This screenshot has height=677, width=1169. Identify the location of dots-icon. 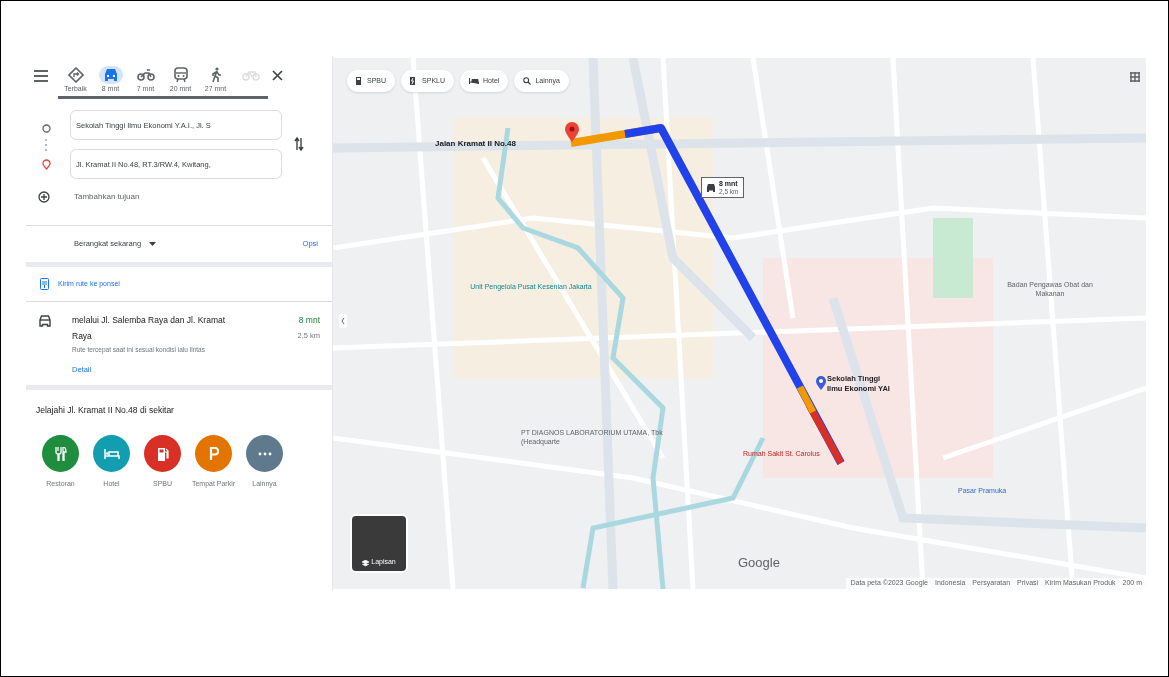
(264, 453).